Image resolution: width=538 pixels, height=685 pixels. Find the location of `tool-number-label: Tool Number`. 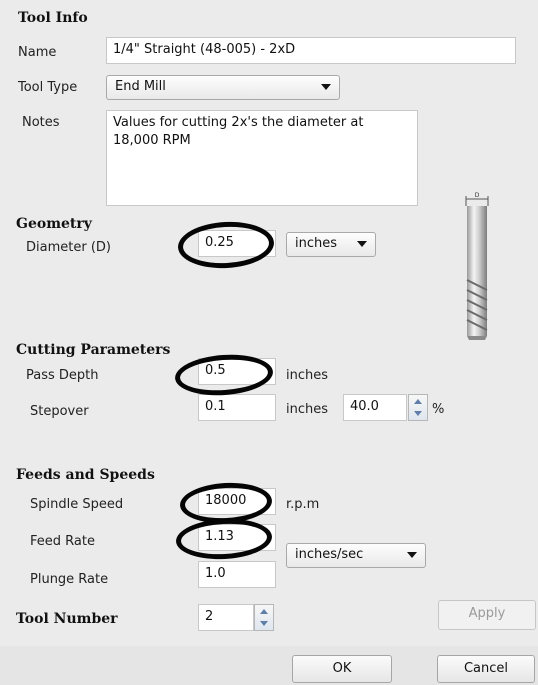

tool-number-label: Tool Number is located at coordinates (67, 619).